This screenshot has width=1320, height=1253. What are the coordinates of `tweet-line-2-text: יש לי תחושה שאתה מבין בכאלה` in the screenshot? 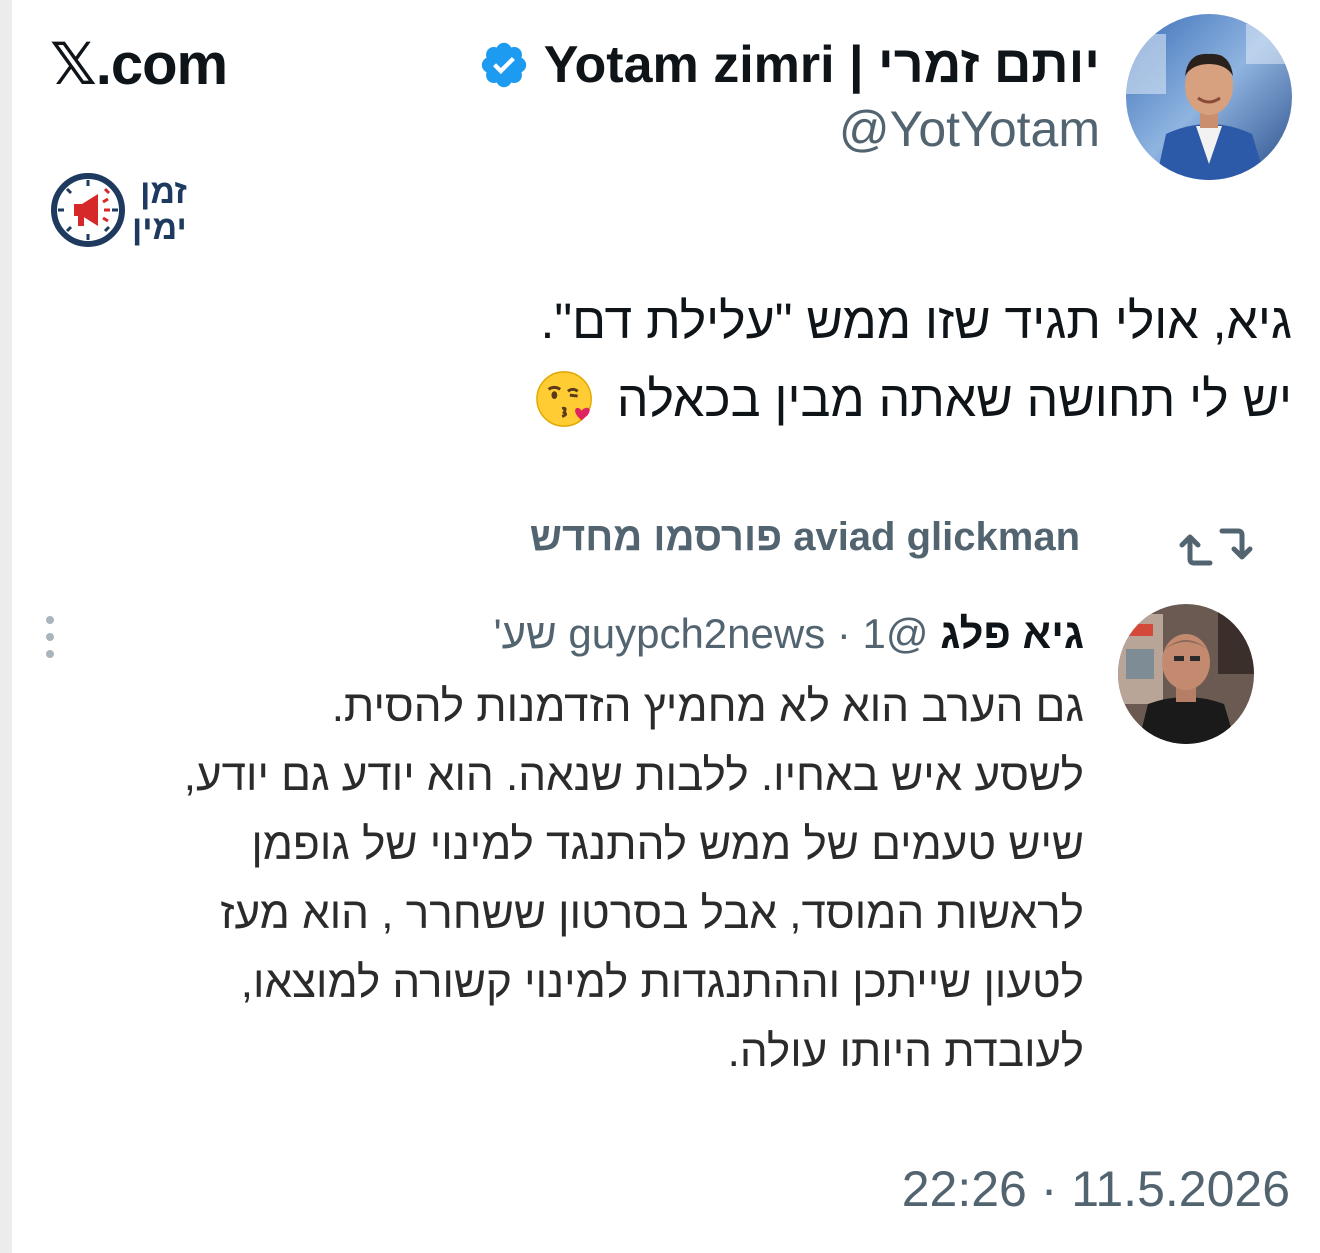 It's located at (954, 399).